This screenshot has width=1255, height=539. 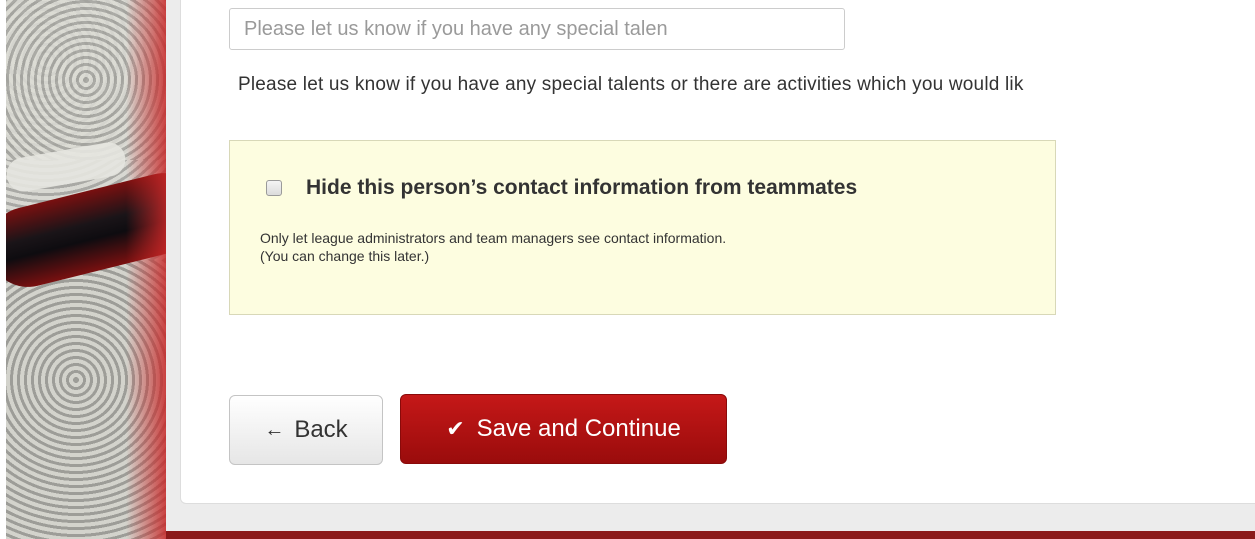 I want to click on checkmark-icon: ✔, so click(x=455, y=428).